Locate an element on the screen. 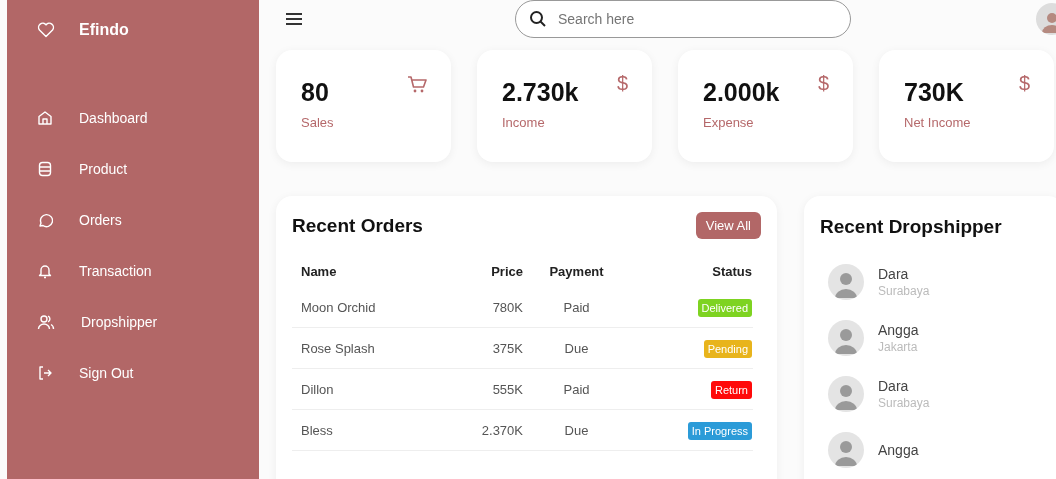 Image resolution: width=1056 pixels, height=479 pixels. home-icon is located at coordinates (45, 117).